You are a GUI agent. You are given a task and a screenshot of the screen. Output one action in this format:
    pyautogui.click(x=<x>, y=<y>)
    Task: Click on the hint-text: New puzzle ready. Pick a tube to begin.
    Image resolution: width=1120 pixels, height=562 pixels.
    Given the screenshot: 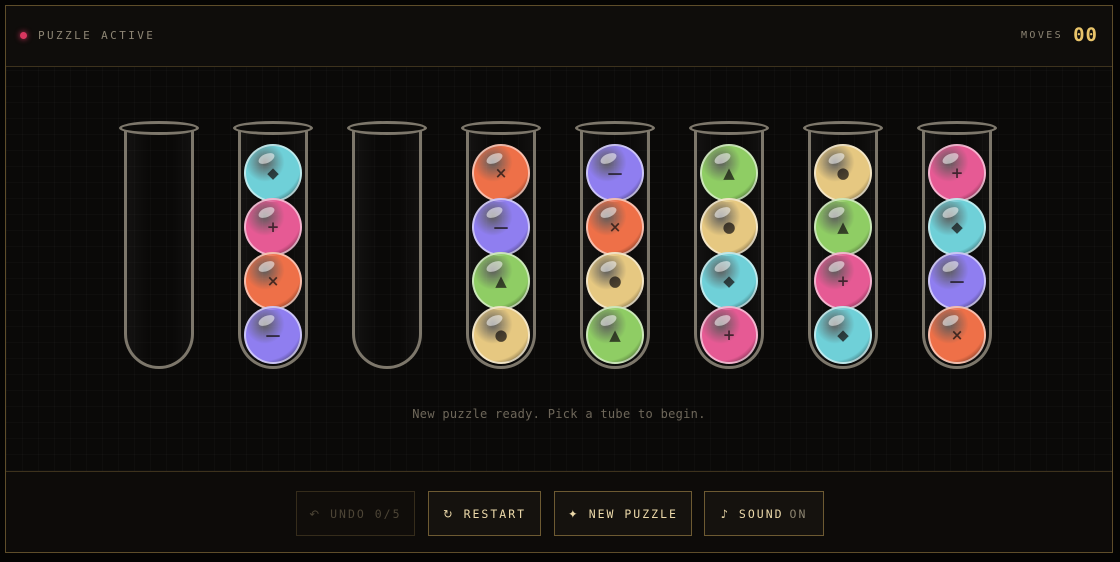 What is the action you would take?
    pyautogui.click(x=559, y=414)
    